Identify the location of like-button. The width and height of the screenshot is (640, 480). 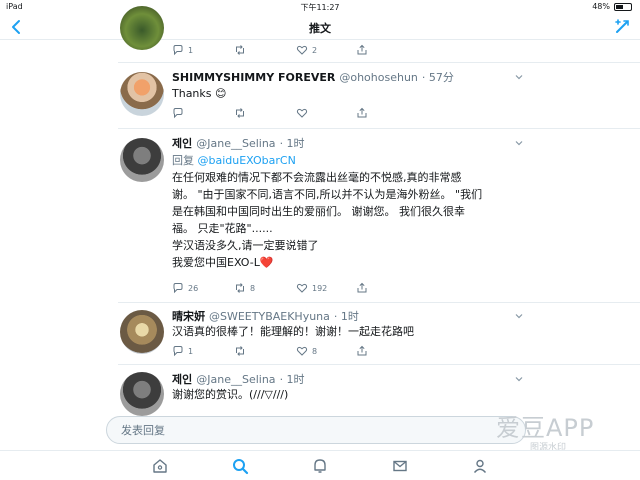
(304, 113).